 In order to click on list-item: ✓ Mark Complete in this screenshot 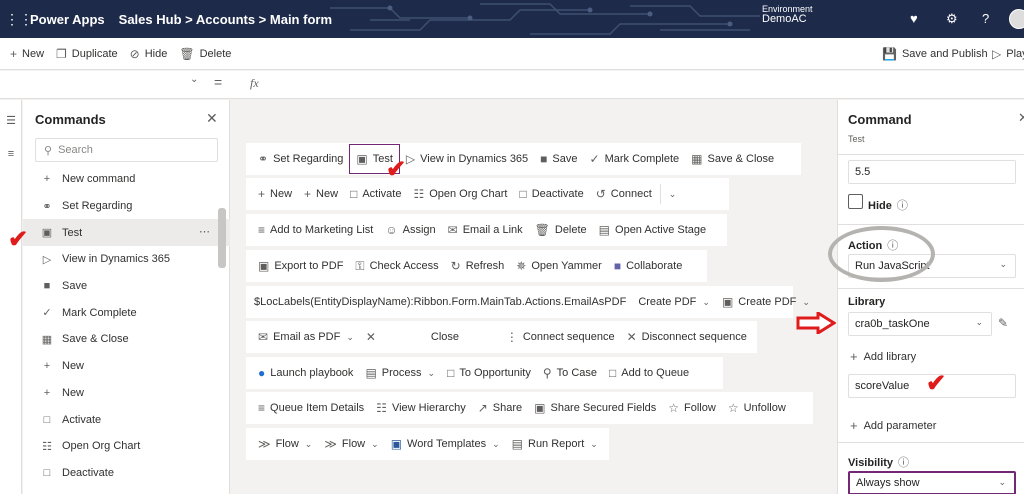, I will do `click(126, 312)`.